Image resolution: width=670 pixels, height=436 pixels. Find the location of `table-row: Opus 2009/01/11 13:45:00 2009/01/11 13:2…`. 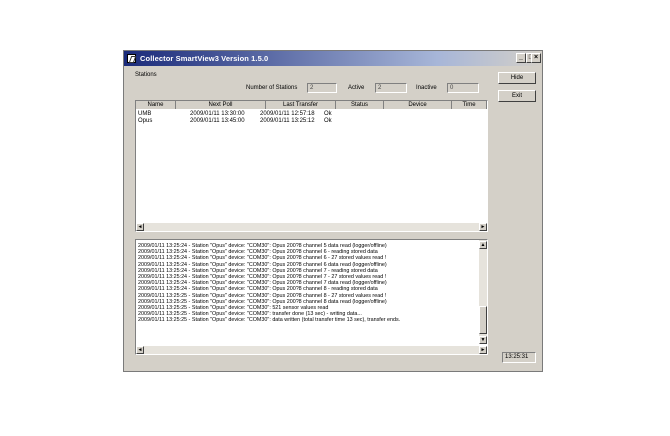

table-row: Opus 2009/01/11 13:45:00 2009/01/11 13:2… is located at coordinates (311, 121).